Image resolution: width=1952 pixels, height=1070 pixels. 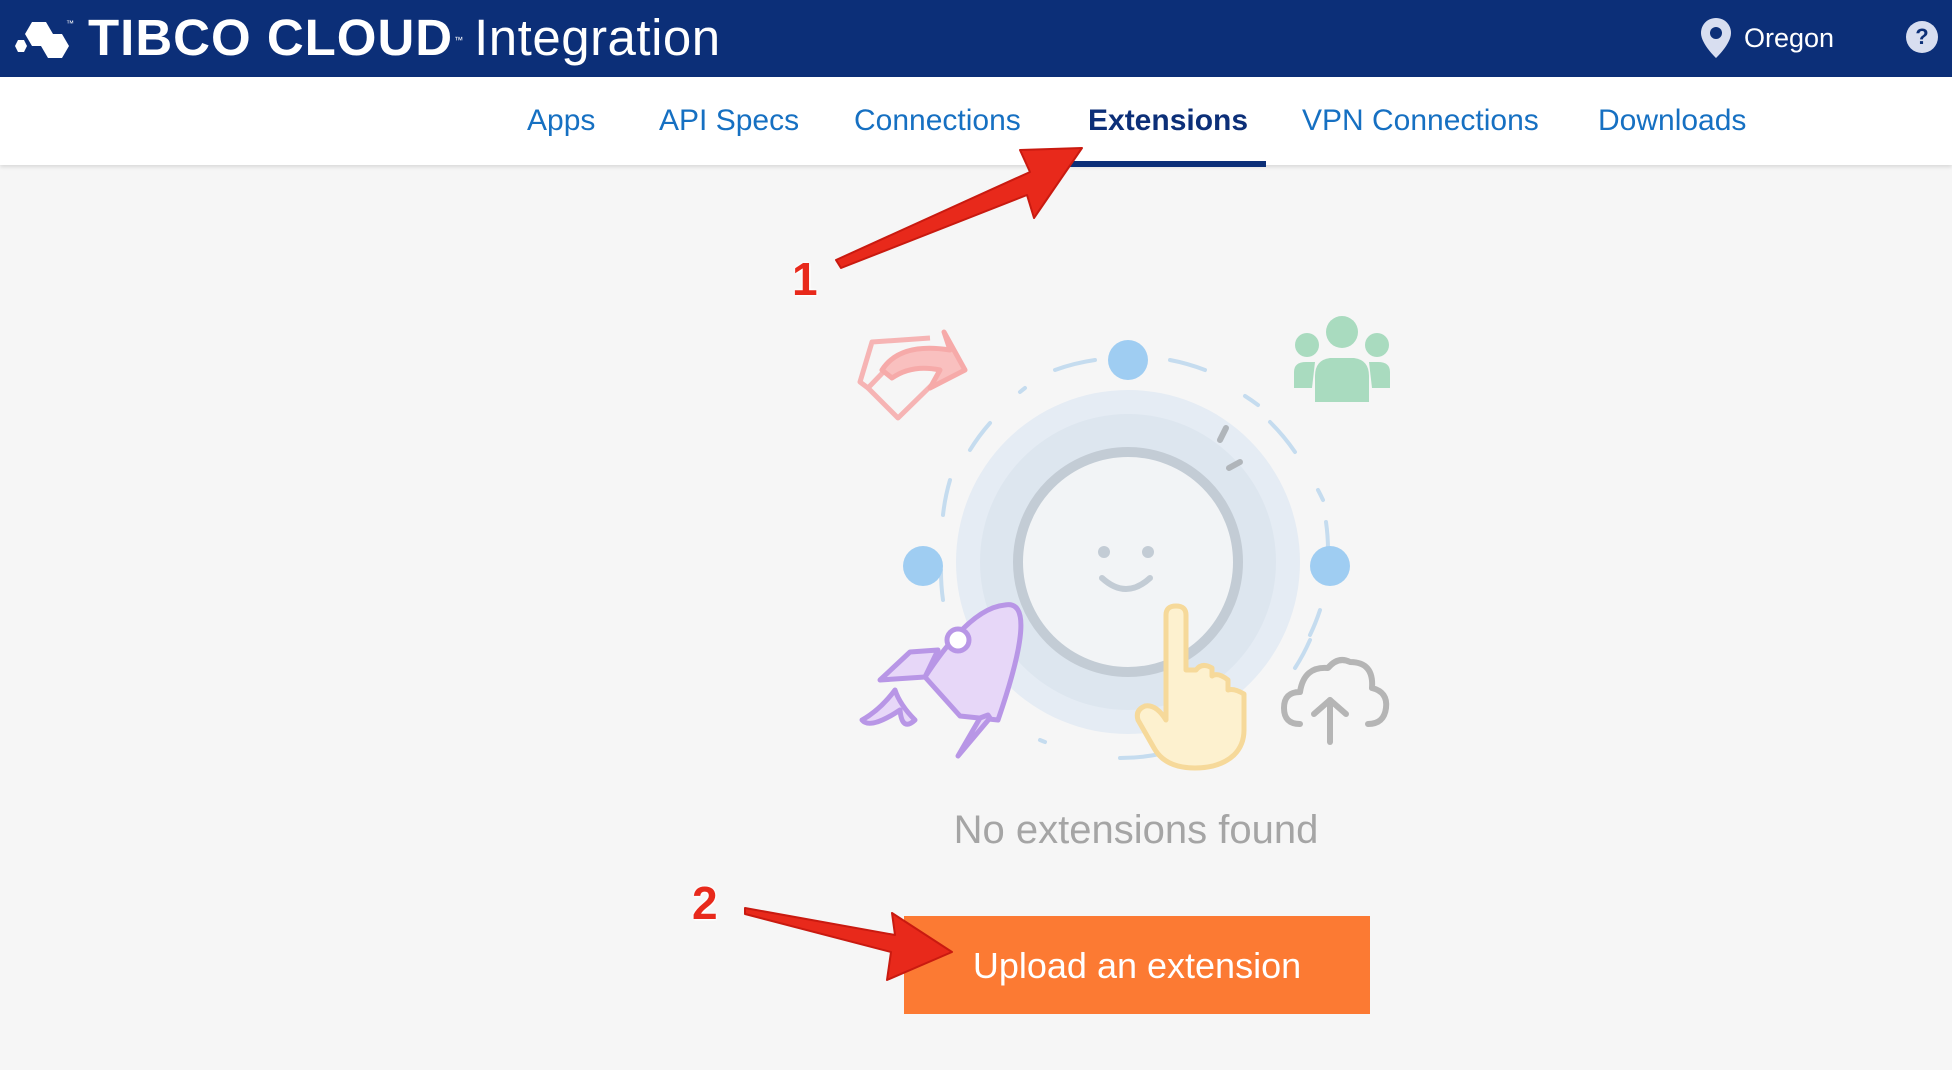 I want to click on main-circle, so click(x=1128, y=562).